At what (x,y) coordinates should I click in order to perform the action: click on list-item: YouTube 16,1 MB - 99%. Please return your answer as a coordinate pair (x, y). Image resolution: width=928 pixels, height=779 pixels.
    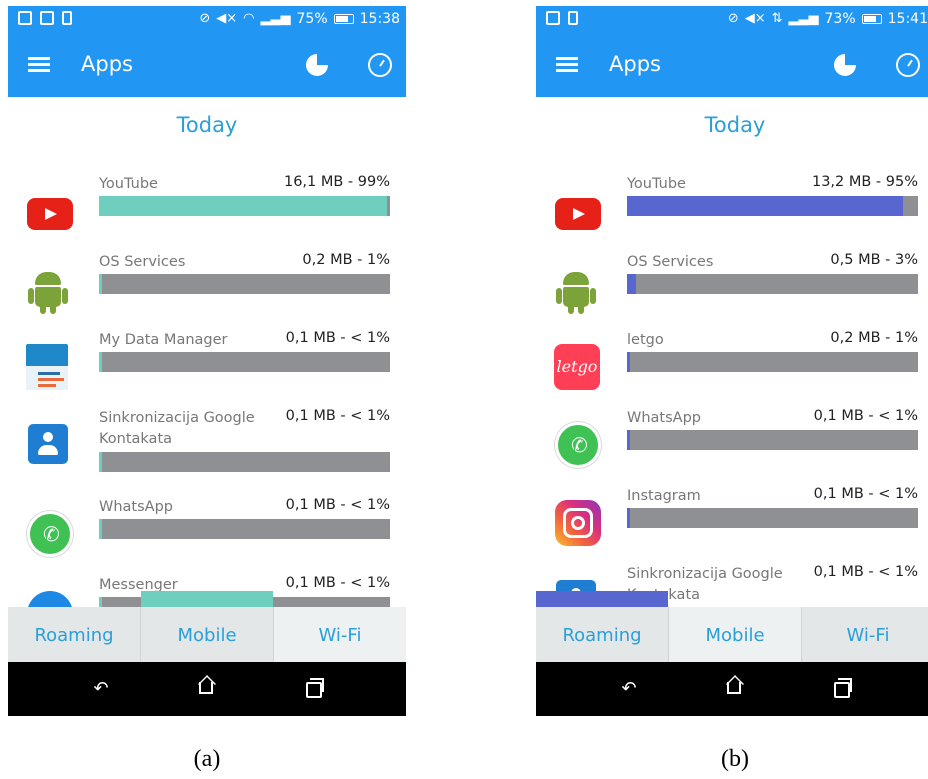
    Looking at the image, I should click on (207, 209).